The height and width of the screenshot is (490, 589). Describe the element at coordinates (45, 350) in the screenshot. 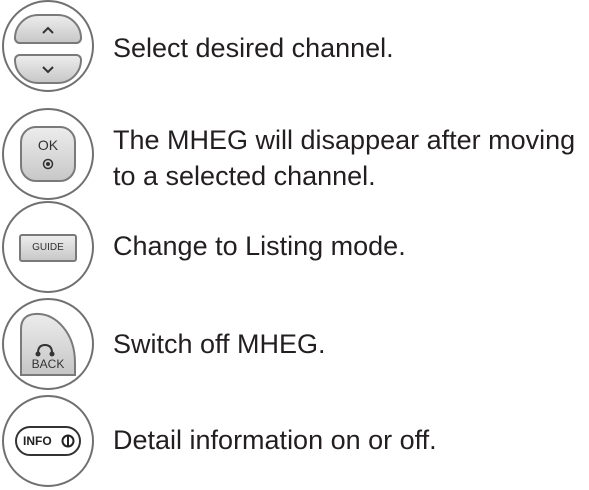

I see `return-arrow-icon` at that location.